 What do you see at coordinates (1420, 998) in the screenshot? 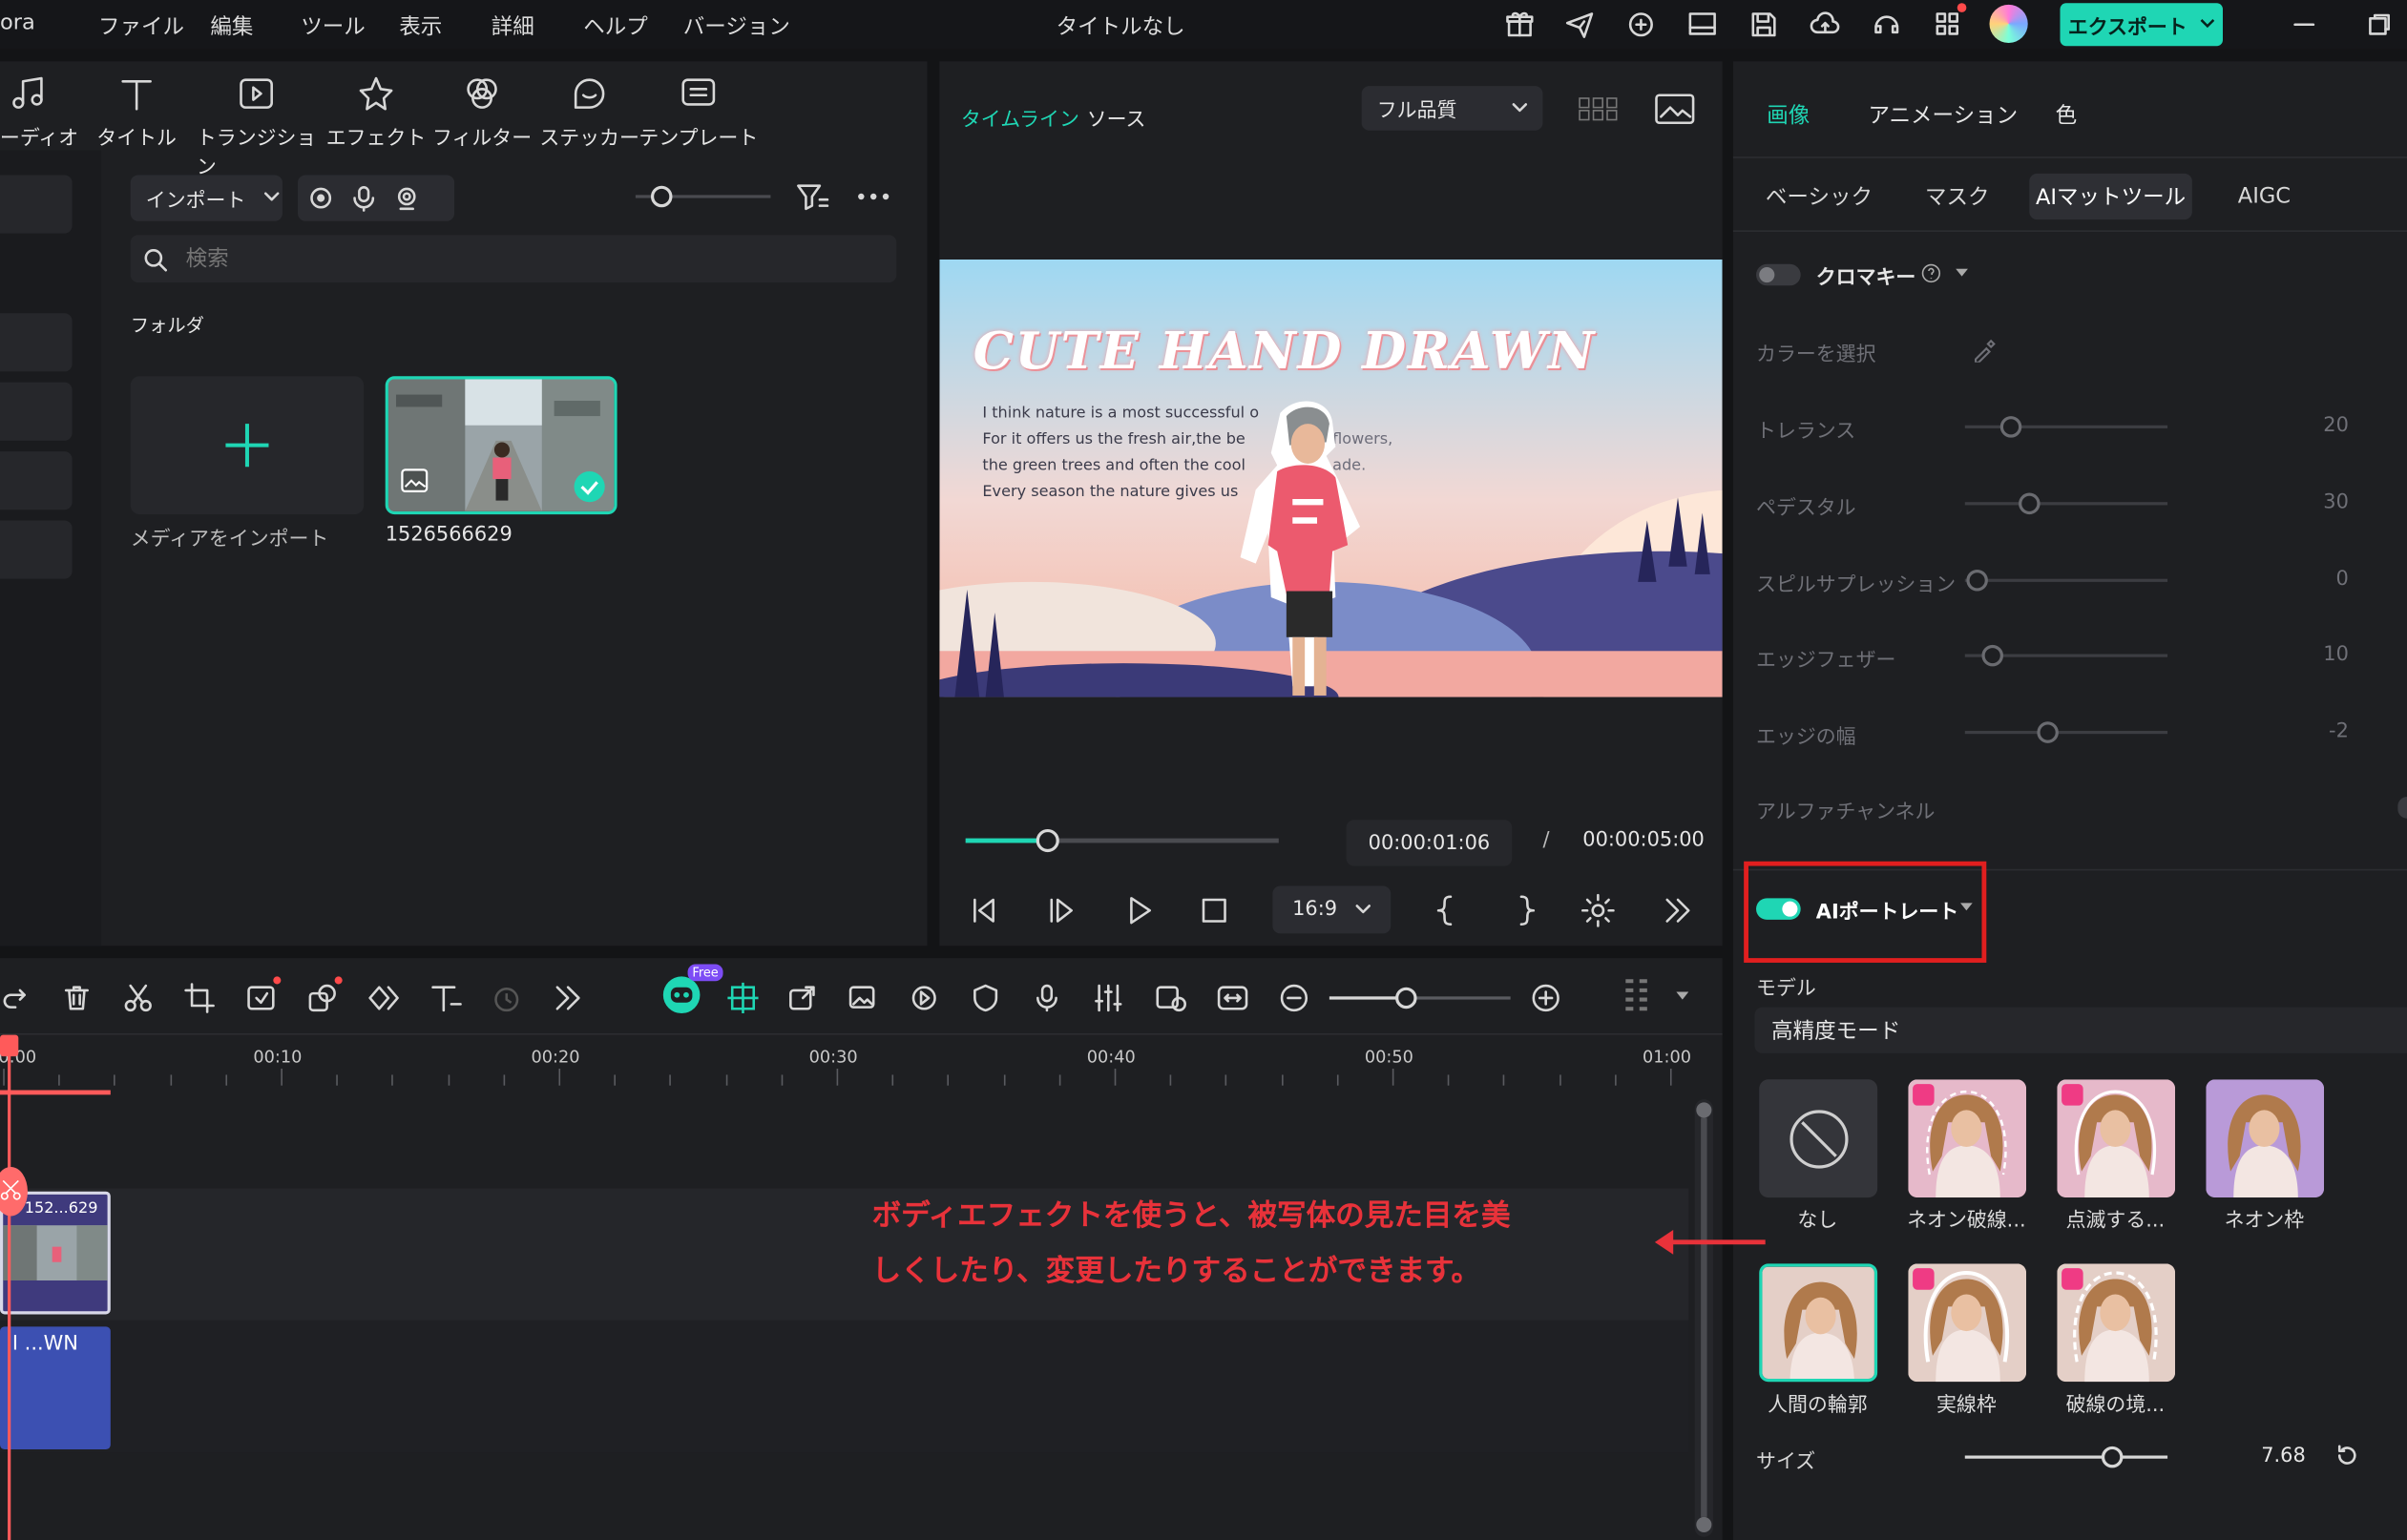
I see `zoom-slider` at bounding box center [1420, 998].